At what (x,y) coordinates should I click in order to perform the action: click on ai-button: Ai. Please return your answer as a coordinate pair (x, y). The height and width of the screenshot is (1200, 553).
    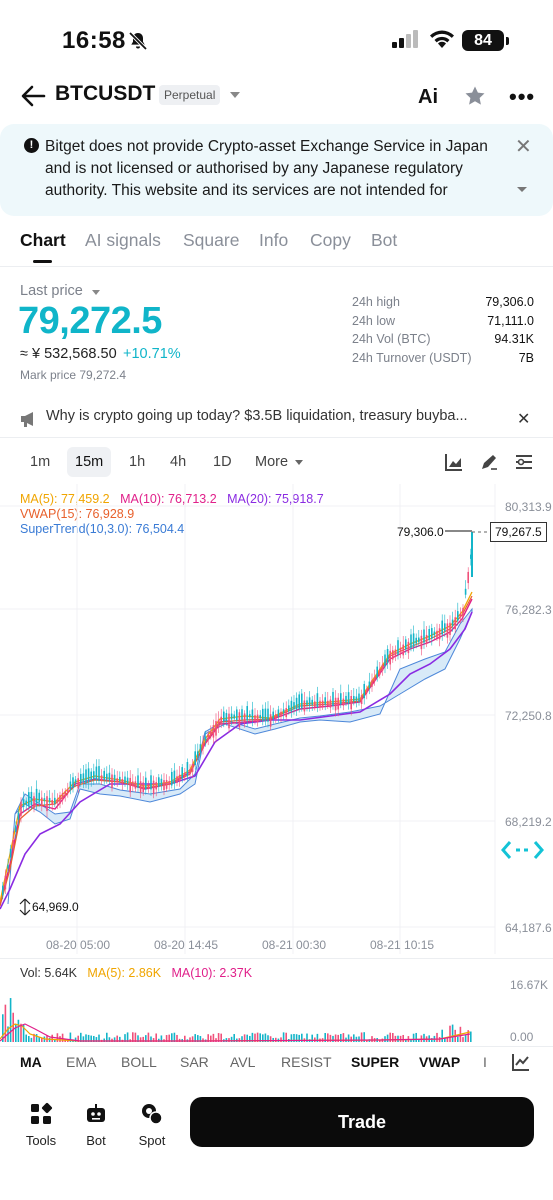
    Looking at the image, I should click on (428, 97).